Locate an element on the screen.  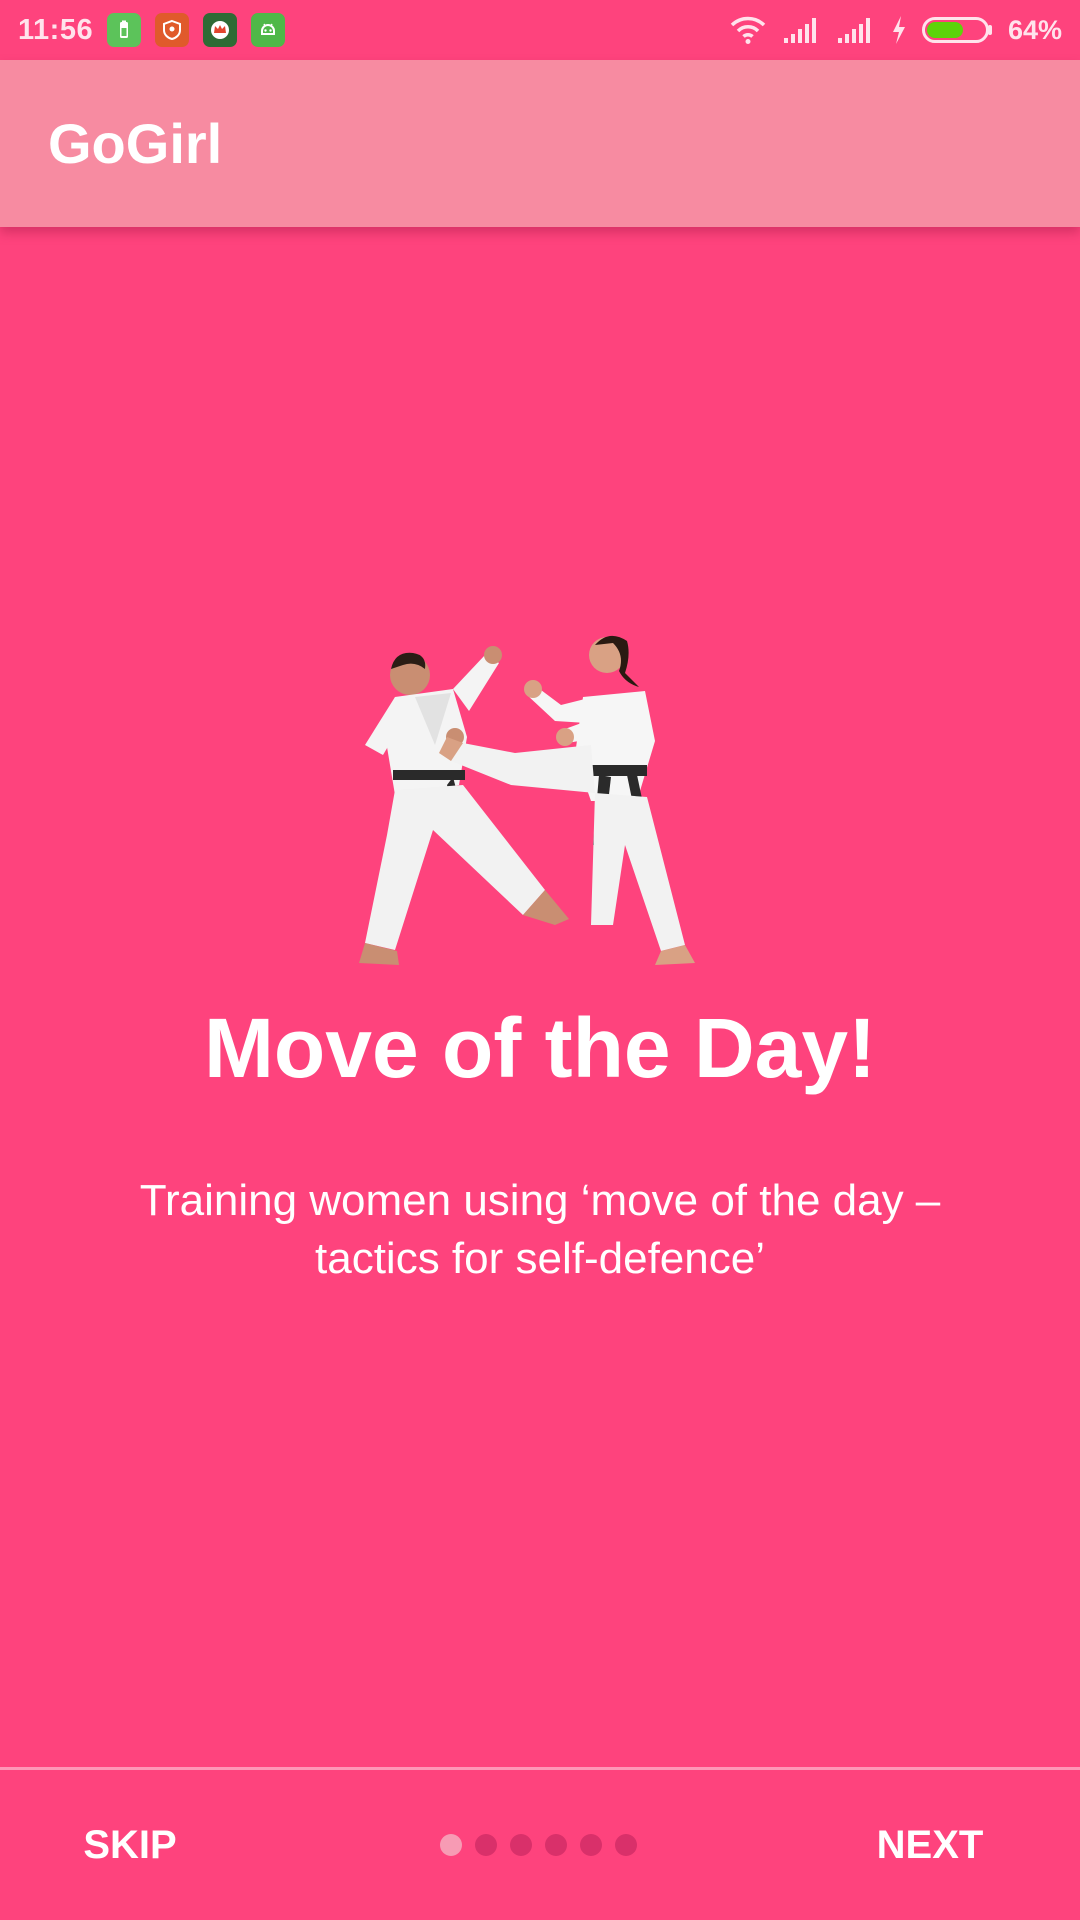
battery-icon is located at coordinates (956, 30).